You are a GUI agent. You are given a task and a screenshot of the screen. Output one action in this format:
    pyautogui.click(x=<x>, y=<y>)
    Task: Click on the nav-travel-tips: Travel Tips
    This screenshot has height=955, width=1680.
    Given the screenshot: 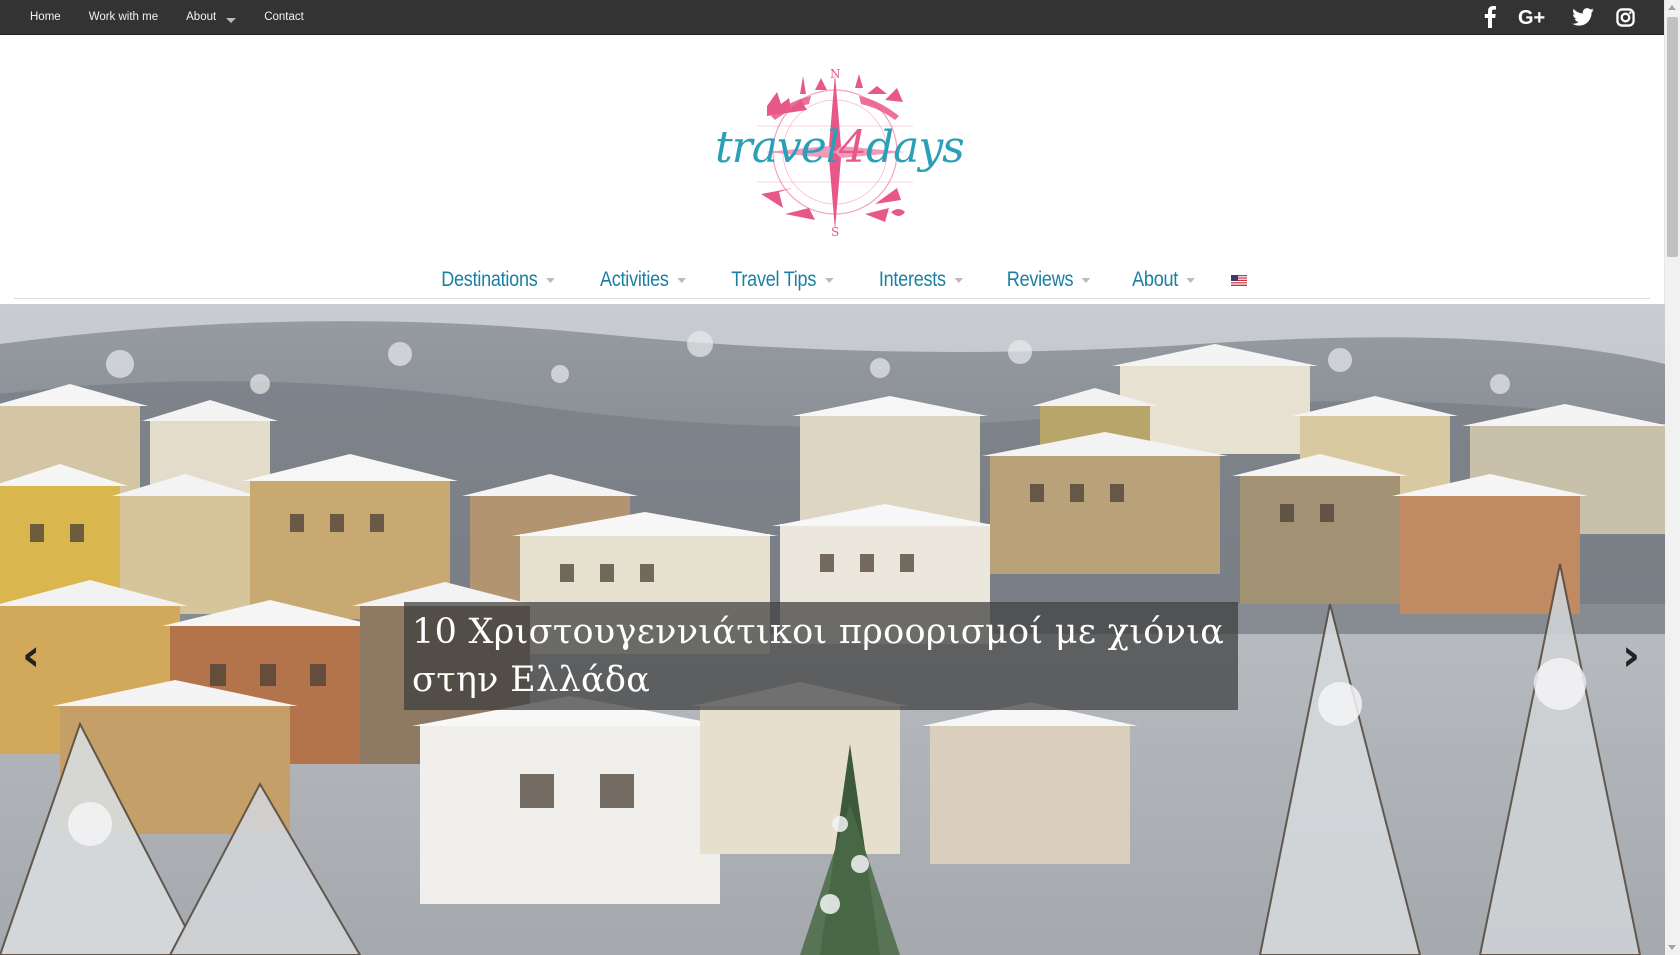 What is the action you would take?
    pyautogui.click(x=783, y=280)
    